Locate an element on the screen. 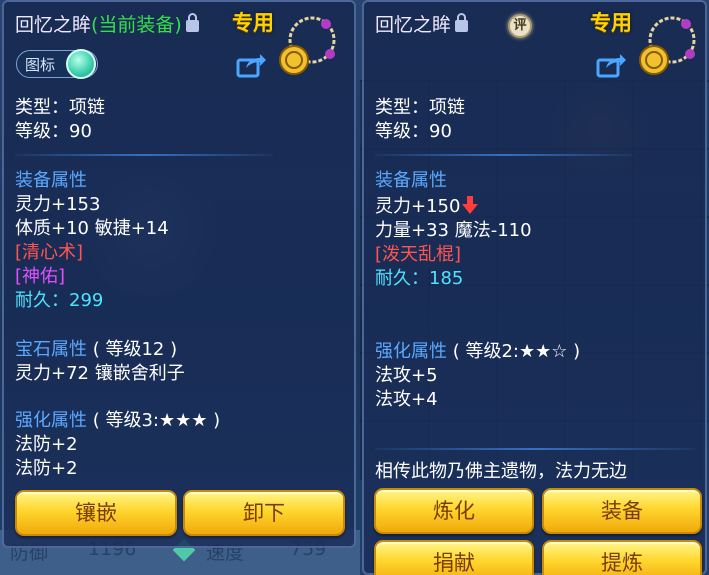 The height and width of the screenshot is (575, 709). durability-line: 耐久：299 is located at coordinates (59, 300).